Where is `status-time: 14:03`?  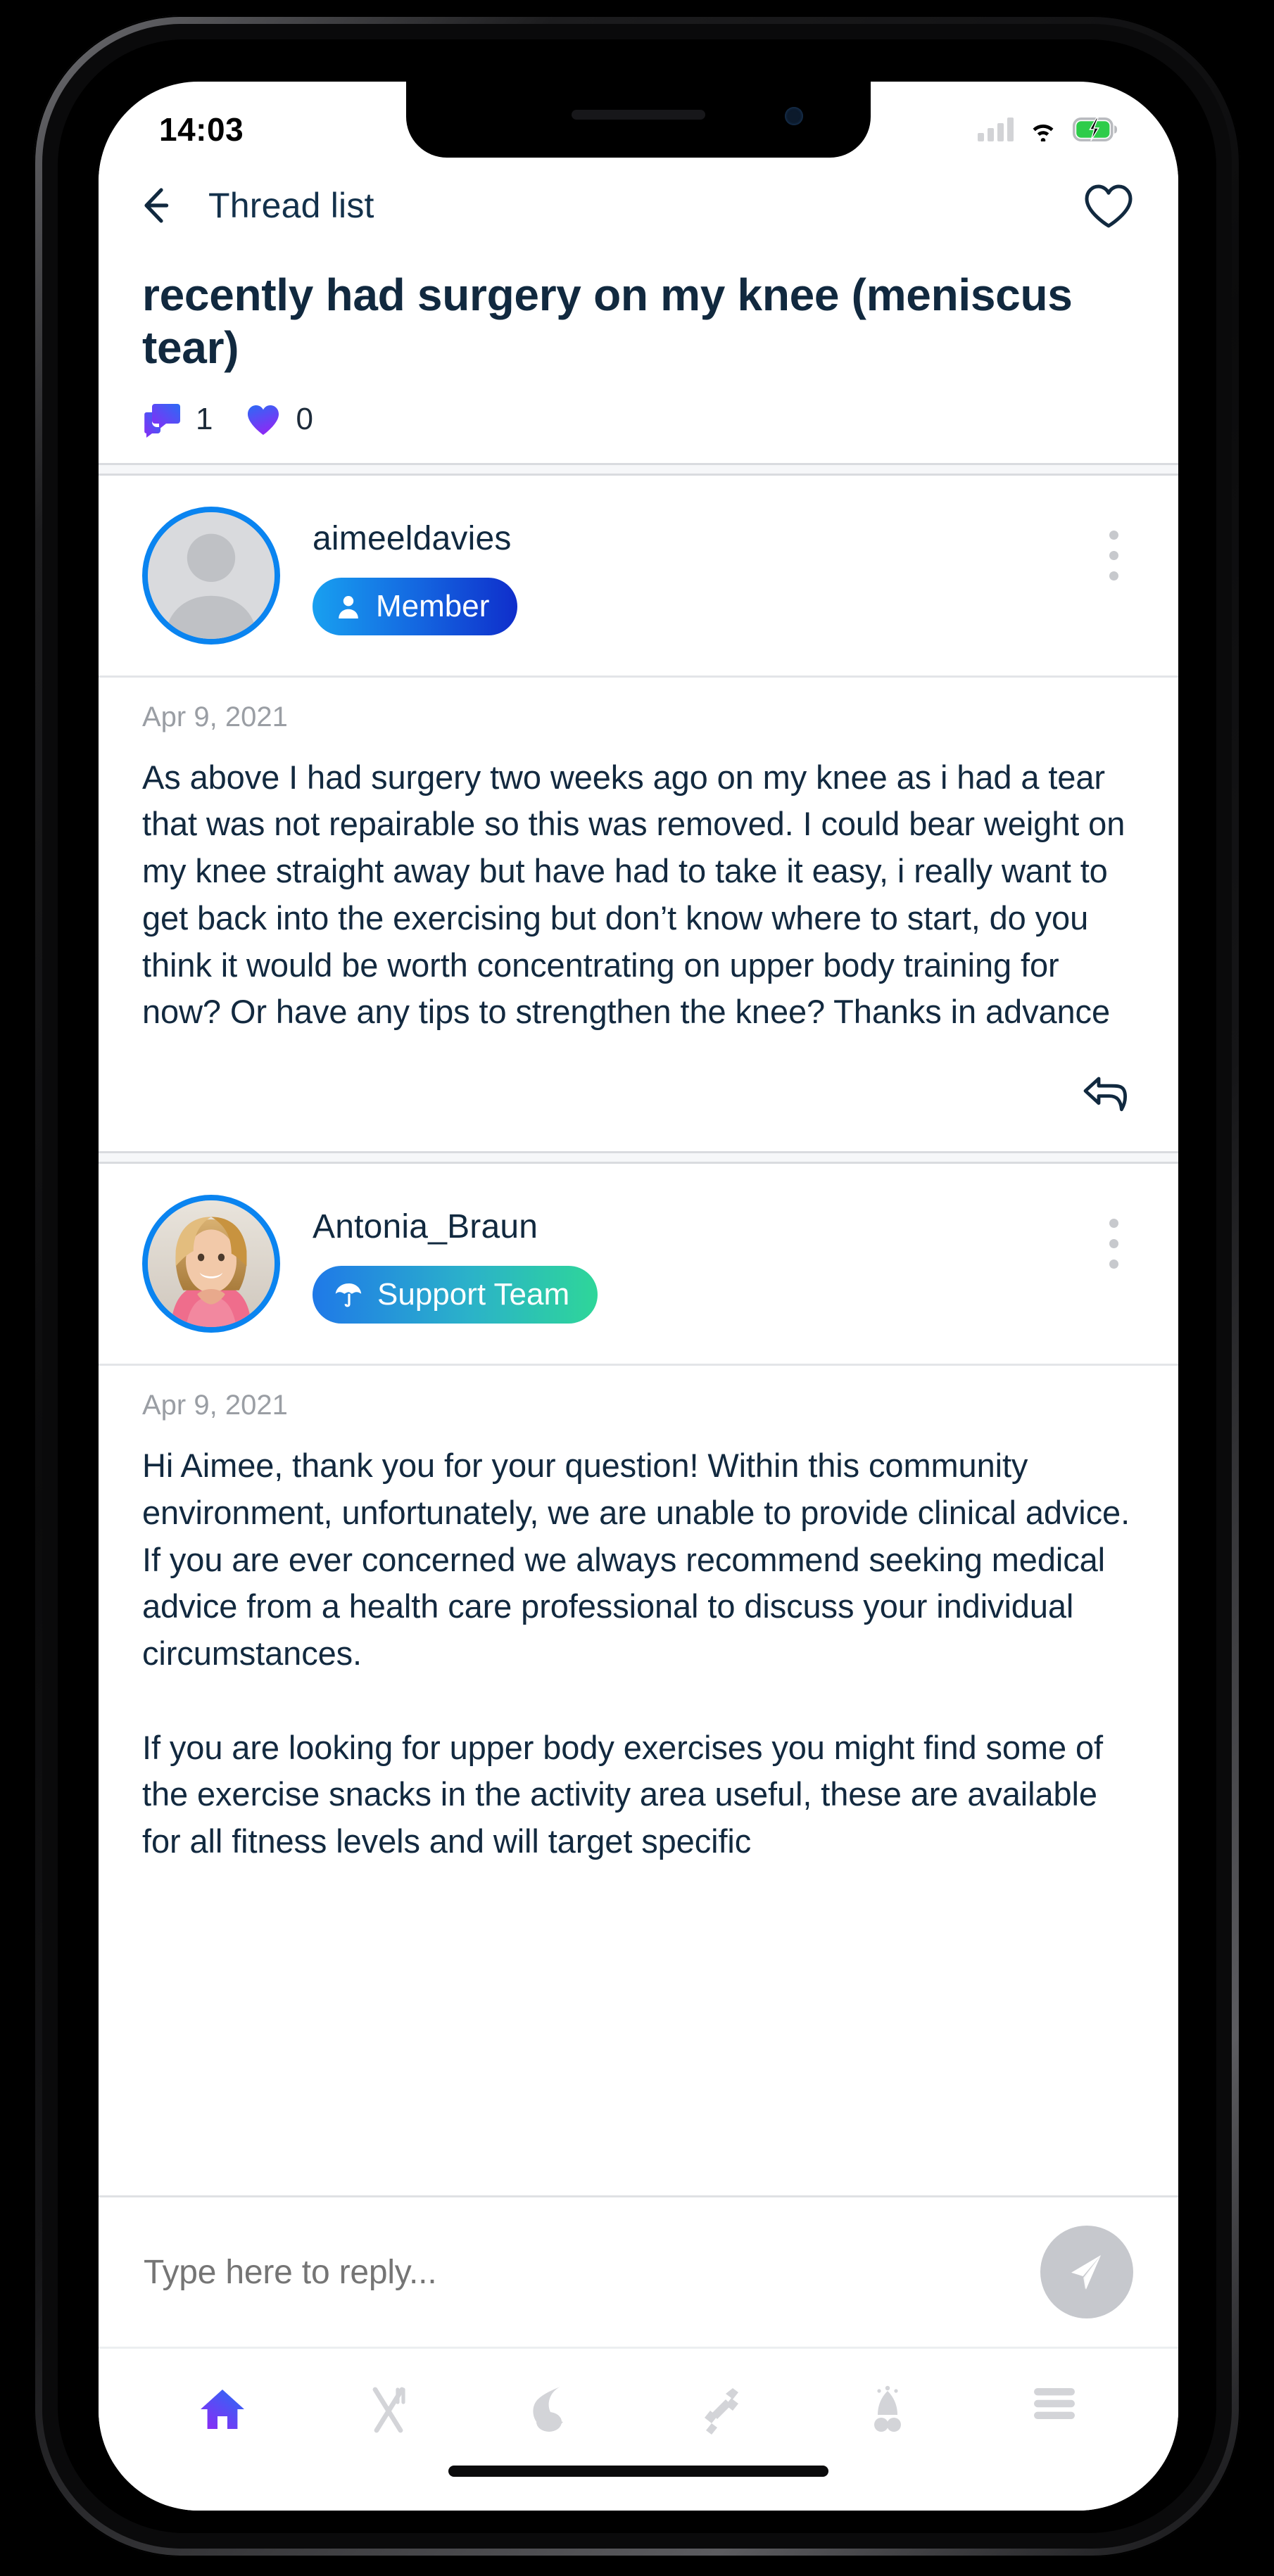 status-time: 14:03 is located at coordinates (201, 129).